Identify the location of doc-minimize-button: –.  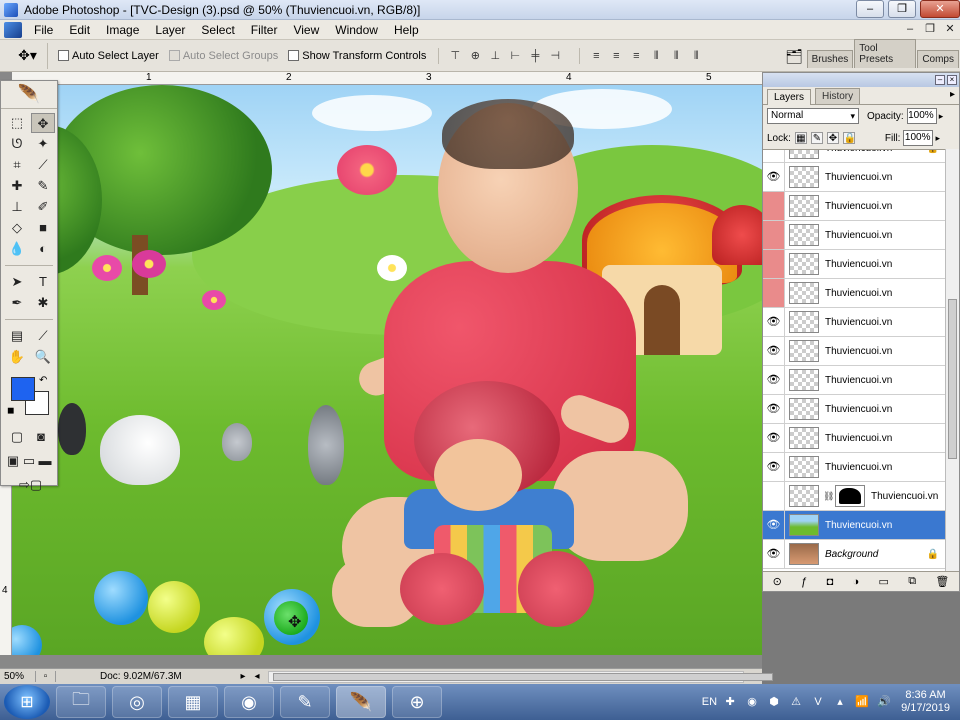
(910, 29).